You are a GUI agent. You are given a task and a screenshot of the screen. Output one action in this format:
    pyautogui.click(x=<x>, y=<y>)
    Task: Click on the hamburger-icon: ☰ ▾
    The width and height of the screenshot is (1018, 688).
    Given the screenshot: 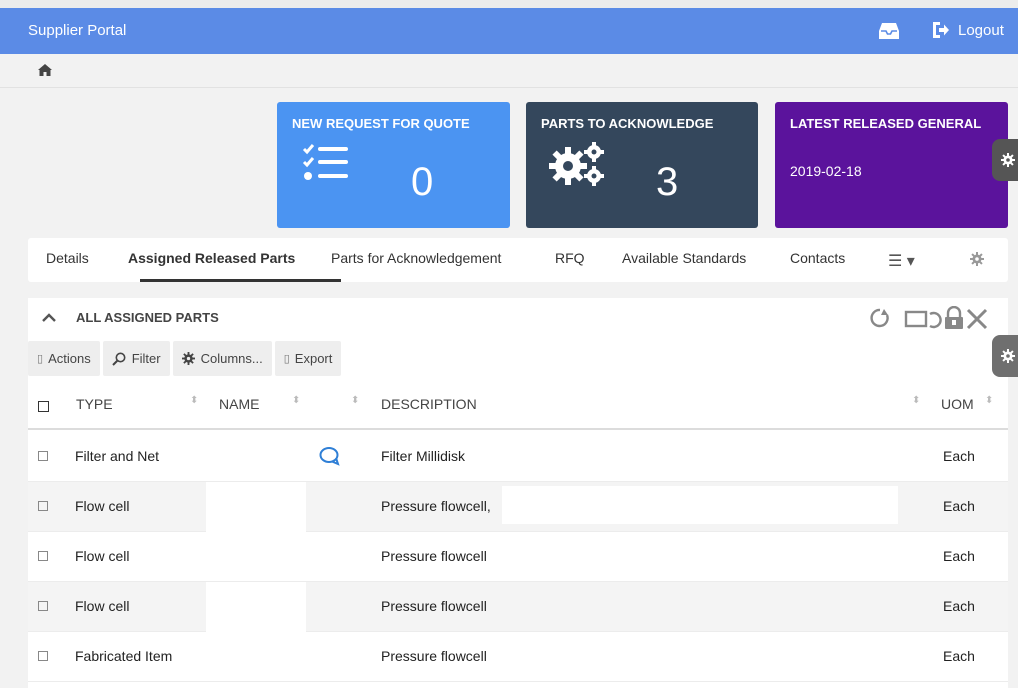 What is the action you would take?
    pyautogui.click(x=901, y=261)
    